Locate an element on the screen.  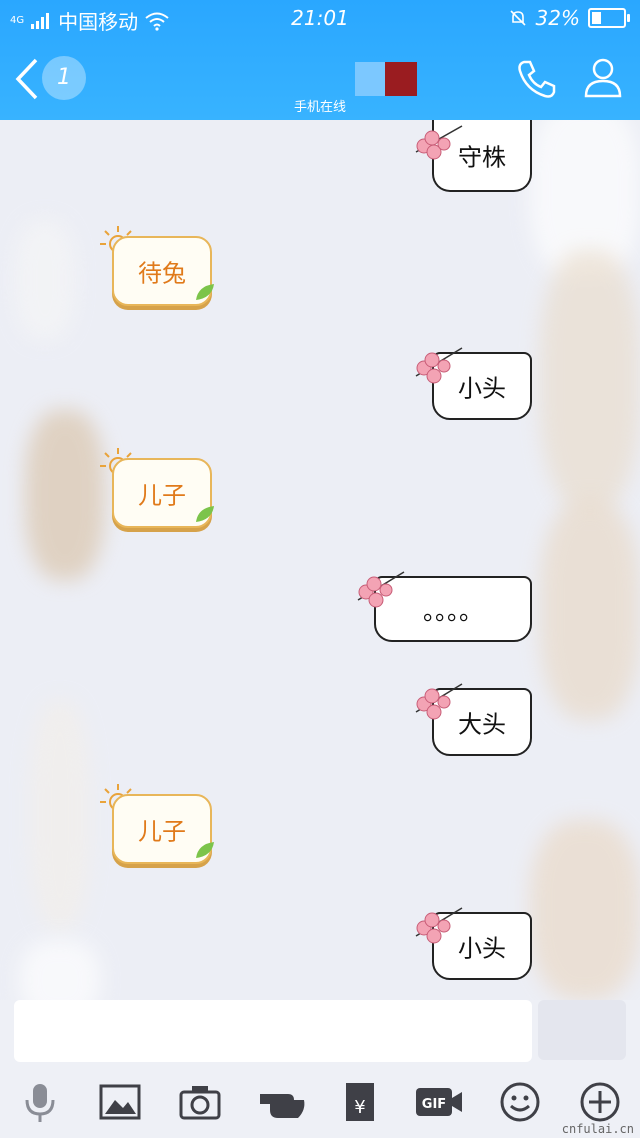
online-status: 手机在线 is located at coordinates (319, 107).